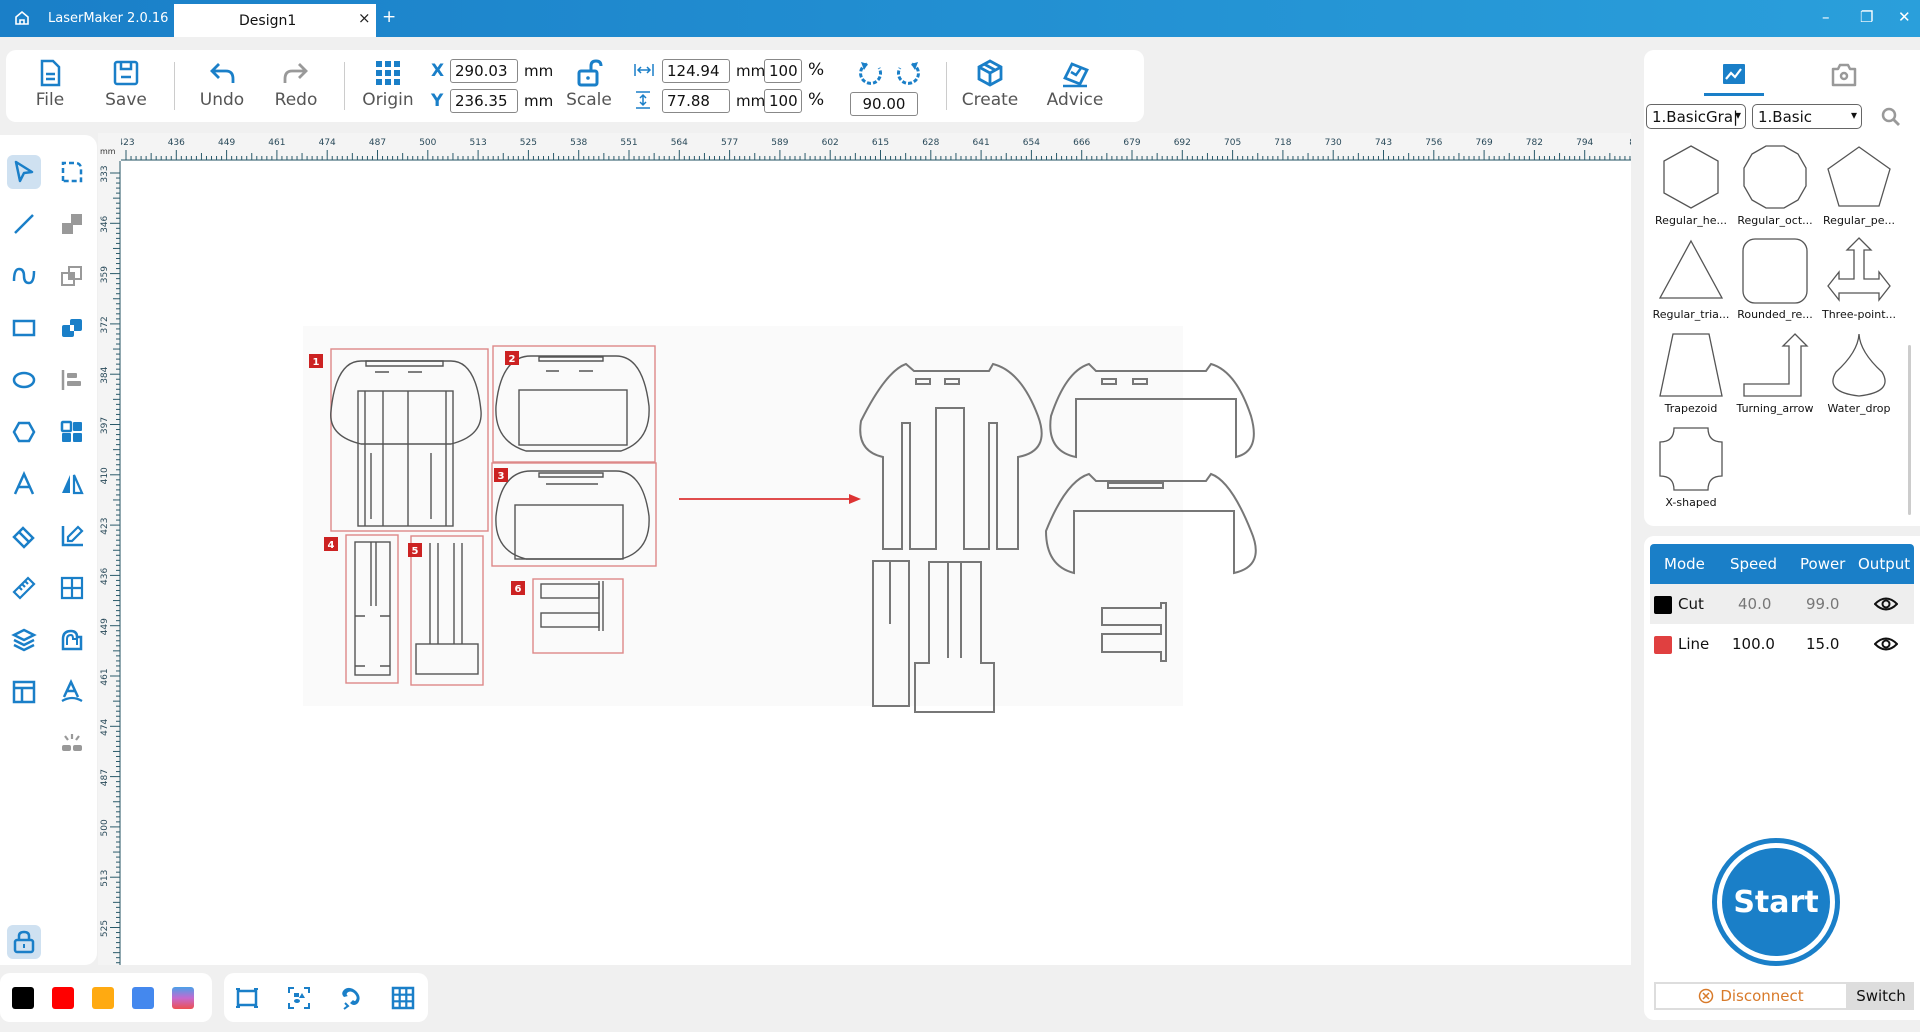 The height and width of the screenshot is (1032, 1920). I want to click on new-tab-button: +, so click(389, 17).